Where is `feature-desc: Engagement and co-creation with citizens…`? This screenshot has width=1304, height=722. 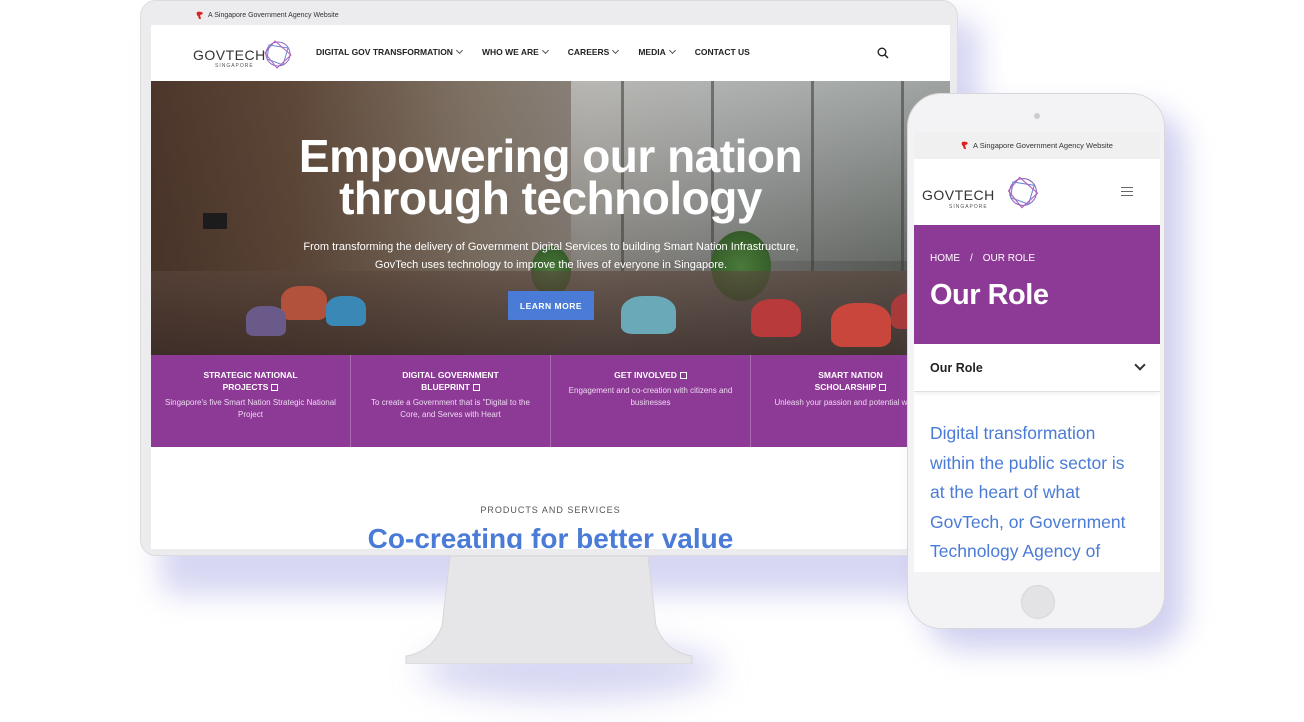
feature-desc: Engagement and co-creation with citizens… is located at coordinates (650, 396).